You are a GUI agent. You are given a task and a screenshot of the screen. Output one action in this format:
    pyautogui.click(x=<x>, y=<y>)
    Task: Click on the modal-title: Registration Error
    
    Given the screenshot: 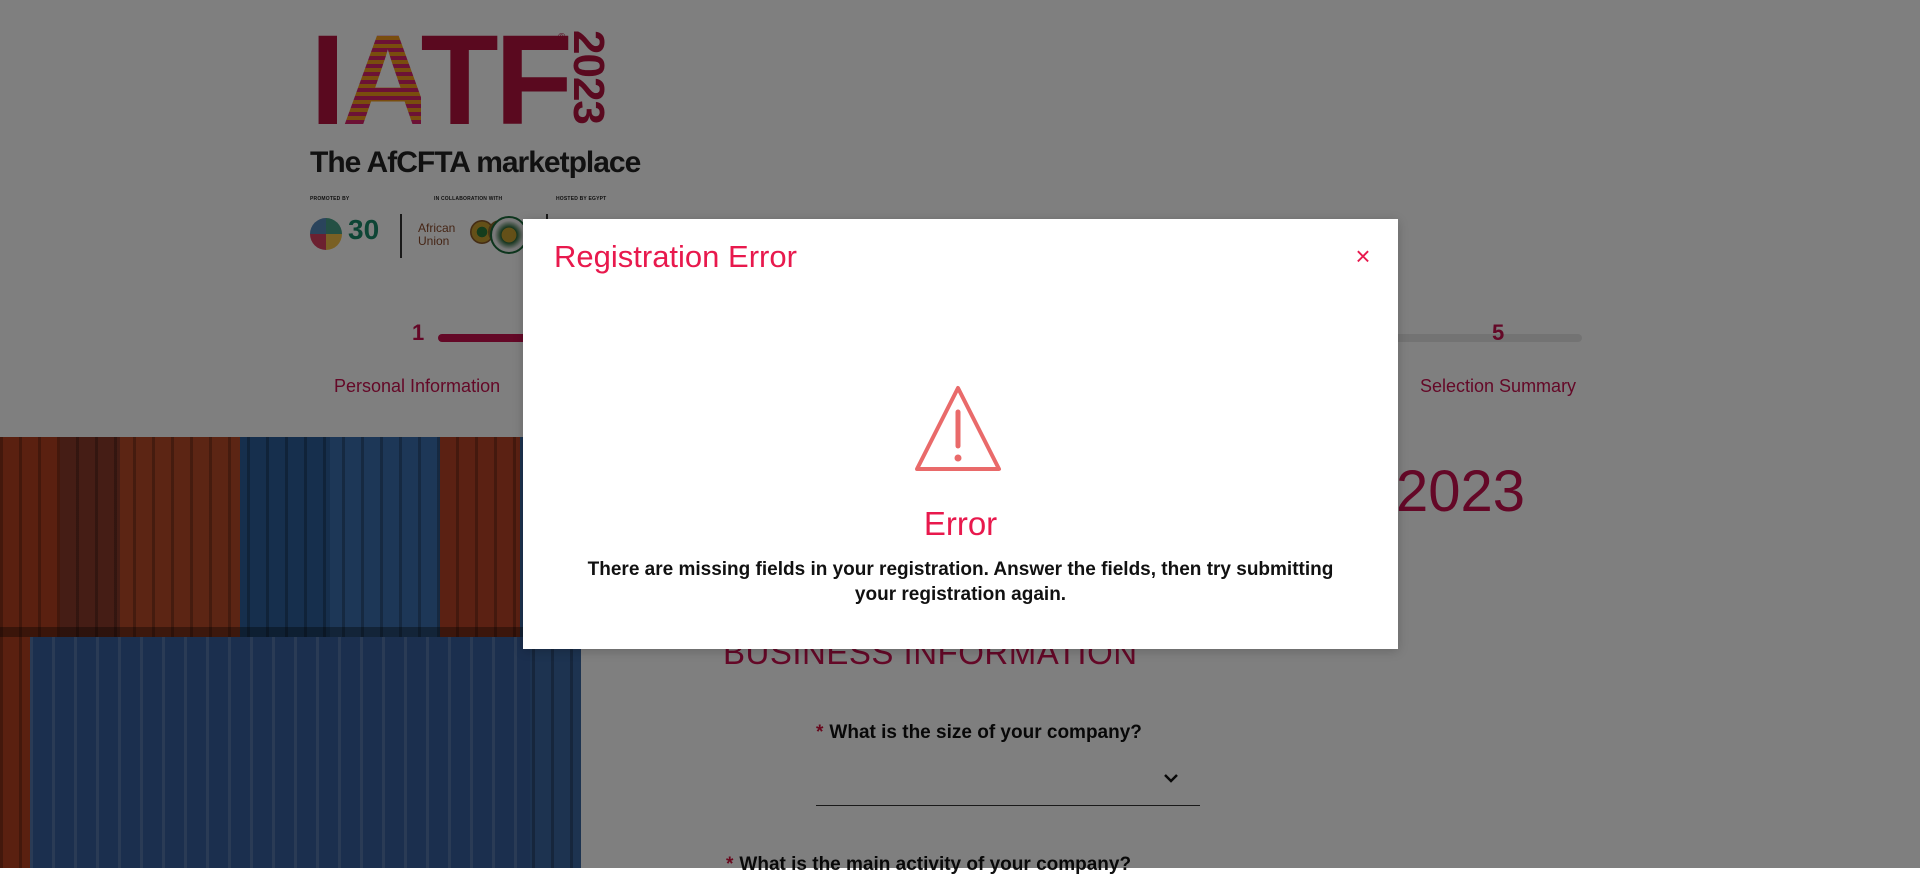 What is the action you would take?
    pyautogui.click(x=675, y=256)
    